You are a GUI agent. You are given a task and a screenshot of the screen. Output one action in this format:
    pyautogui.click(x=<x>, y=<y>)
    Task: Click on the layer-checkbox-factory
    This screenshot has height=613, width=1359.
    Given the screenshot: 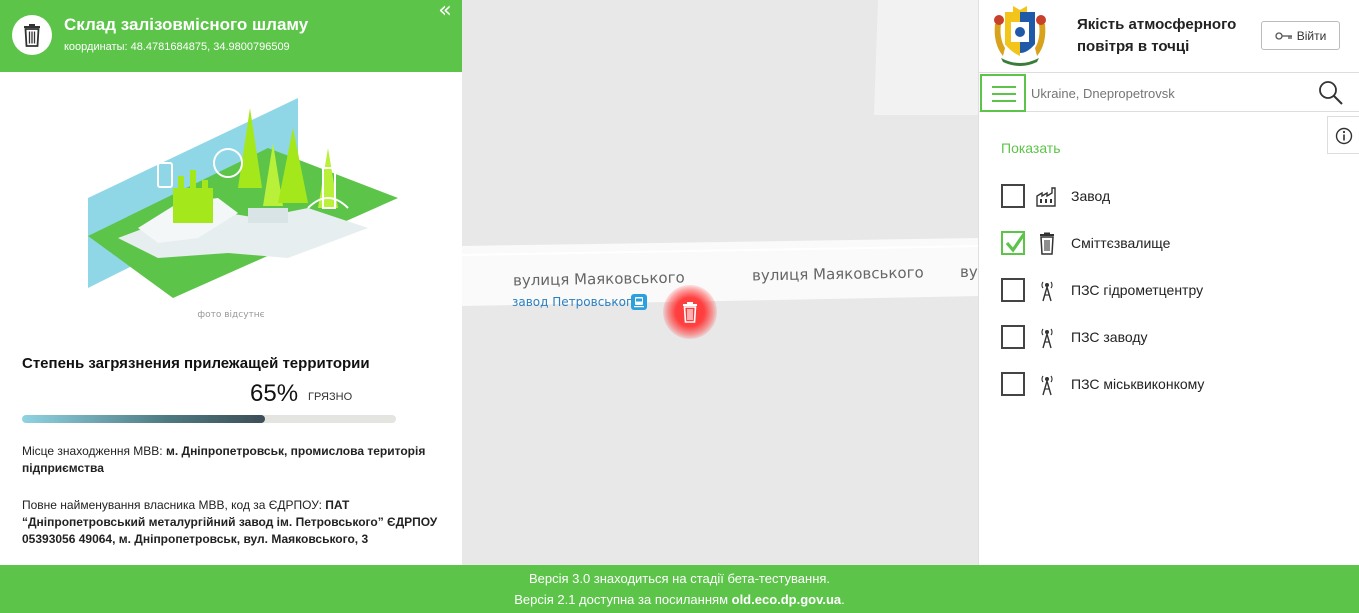 What is the action you would take?
    pyautogui.click(x=1013, y=196)
    